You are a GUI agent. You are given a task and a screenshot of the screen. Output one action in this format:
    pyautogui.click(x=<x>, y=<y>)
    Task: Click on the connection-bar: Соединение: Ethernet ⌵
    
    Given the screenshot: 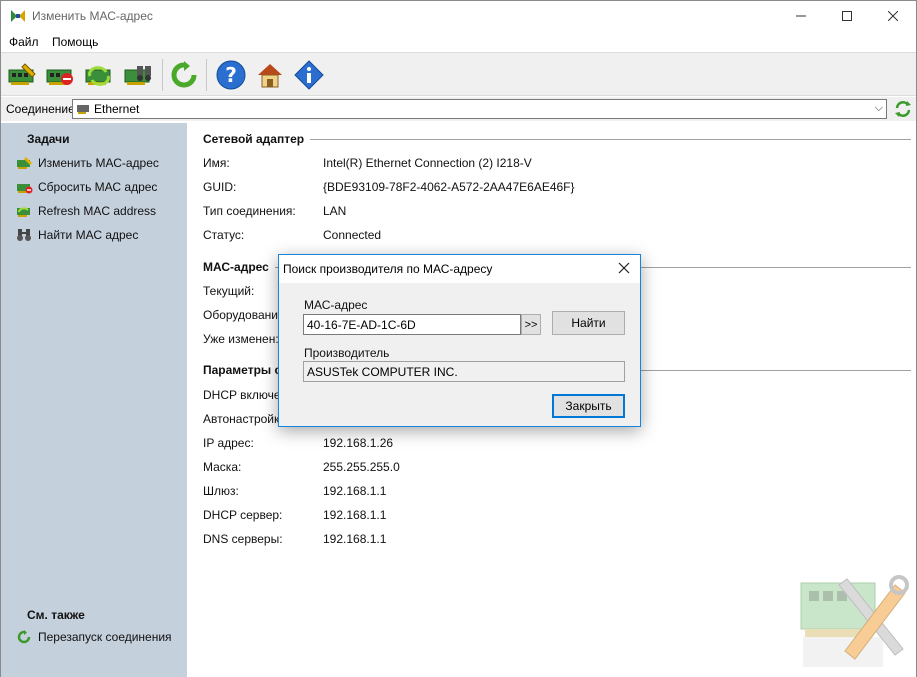 What is the action you would take?
    pyautogui.click(x=458, y=109)
    